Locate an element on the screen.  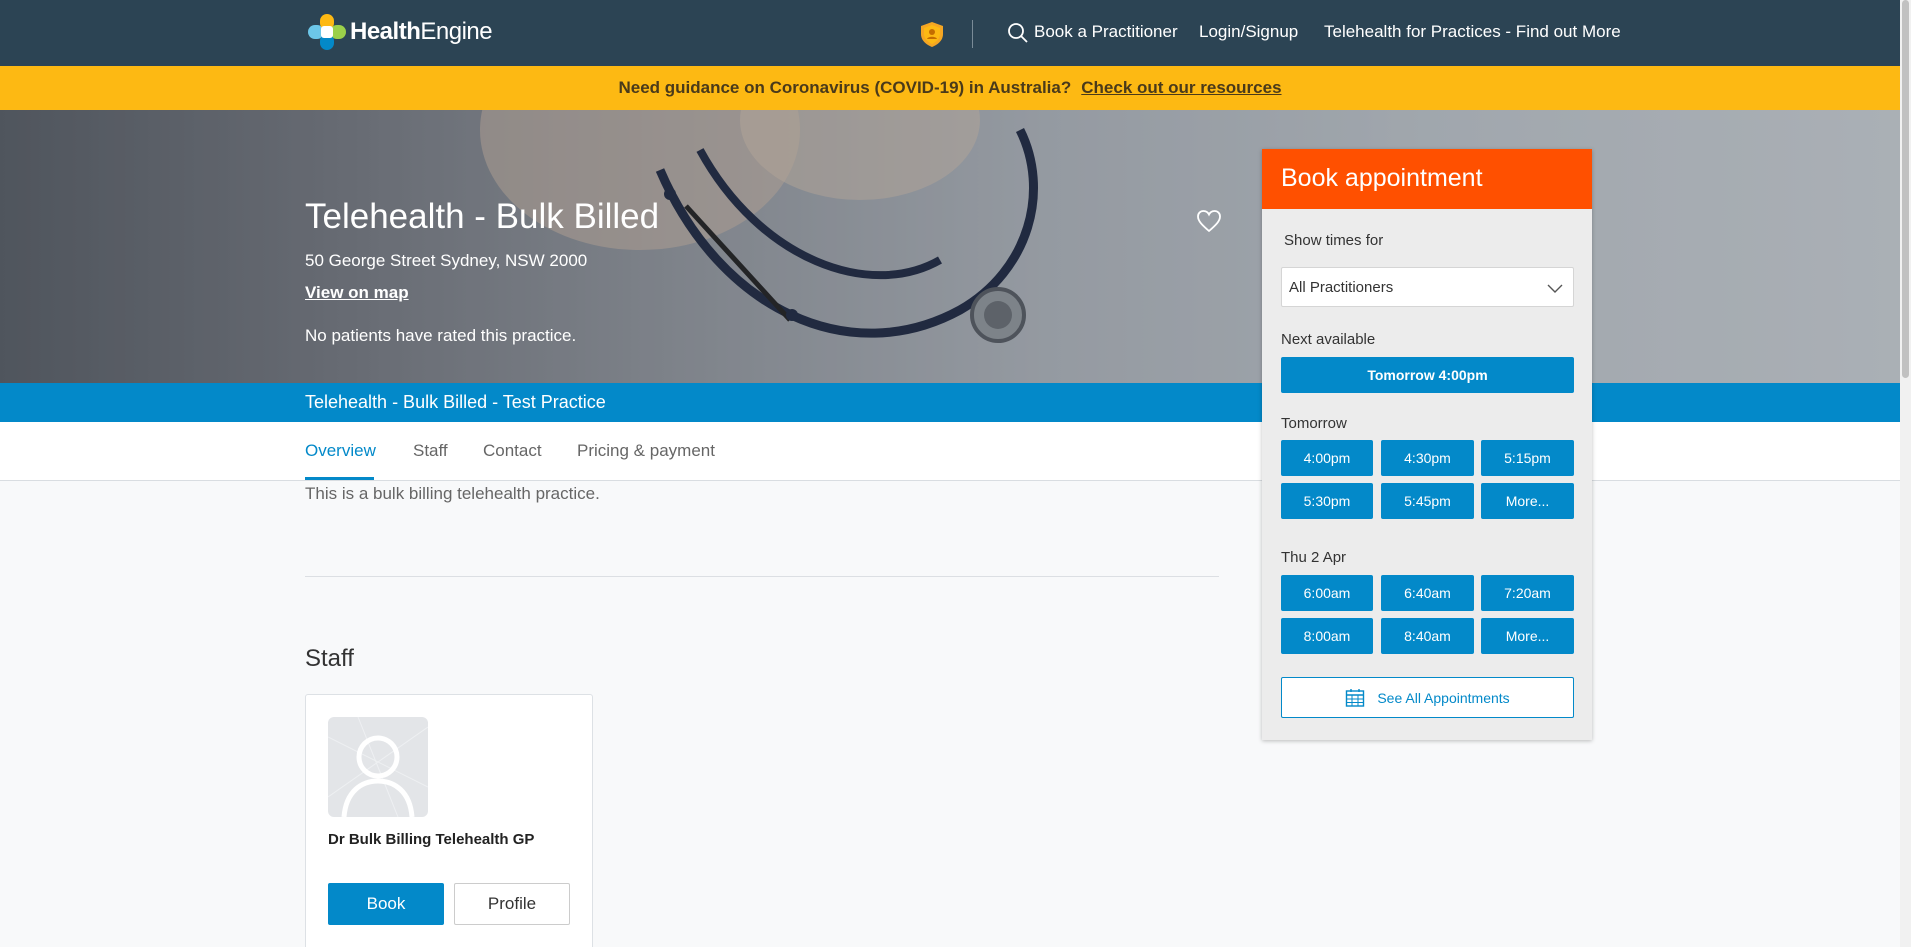
calendar-icon is located at coordinates (1355, 697).